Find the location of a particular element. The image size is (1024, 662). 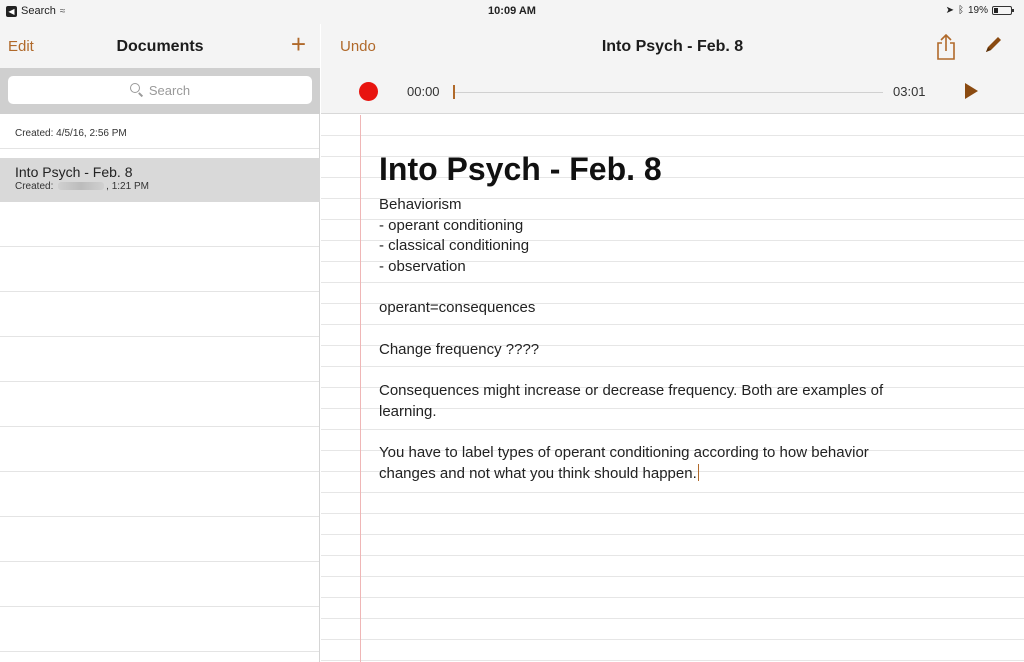

status-right: ➤ ᛒ 19% is located at coordinates (979, 10).